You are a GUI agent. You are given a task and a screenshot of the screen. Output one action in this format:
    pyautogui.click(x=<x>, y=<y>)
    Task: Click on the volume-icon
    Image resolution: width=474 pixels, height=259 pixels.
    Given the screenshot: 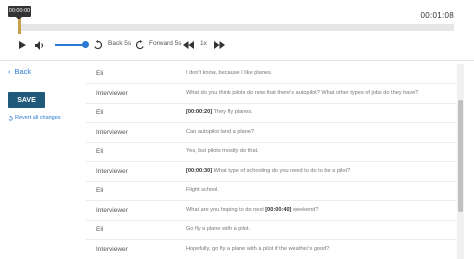 What is the action you would take?
    pyautogui.click(x=41, y=45)
    